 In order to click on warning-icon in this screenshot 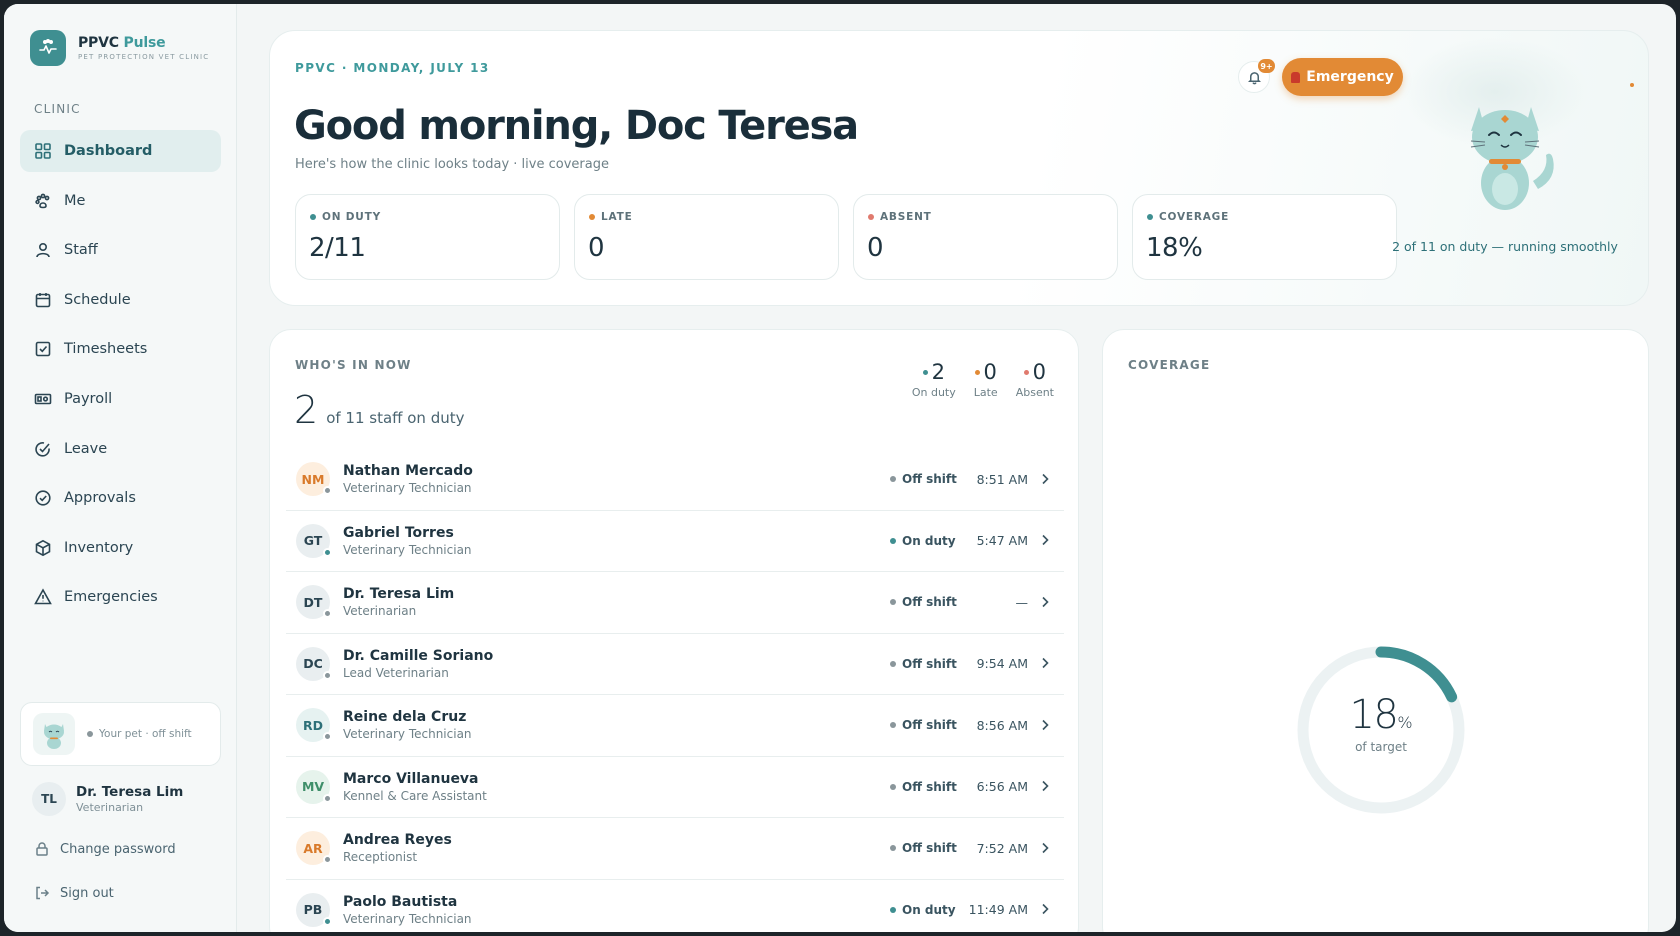, I will do `click(43, 596)`.